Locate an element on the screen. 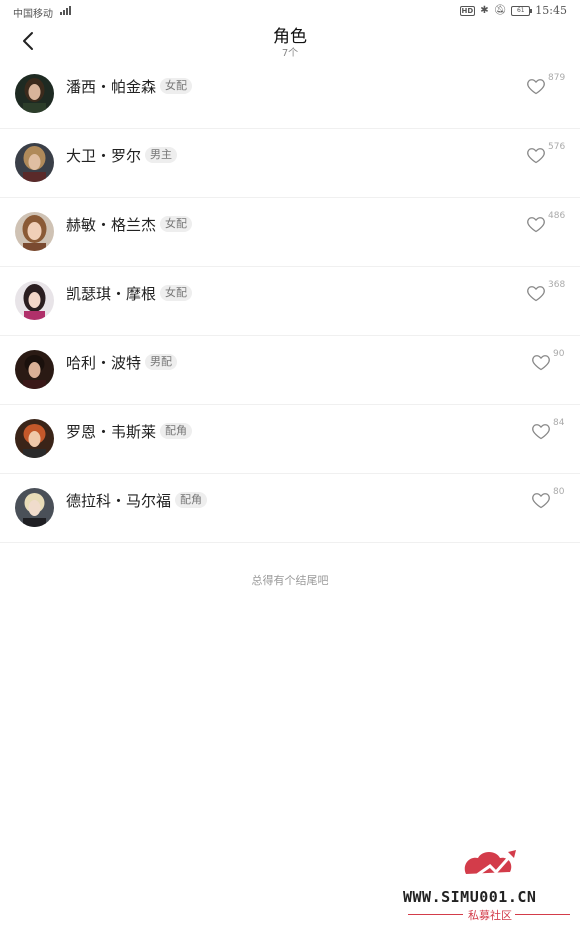  battery-icon: 61 is located at coordinates (522, 10).